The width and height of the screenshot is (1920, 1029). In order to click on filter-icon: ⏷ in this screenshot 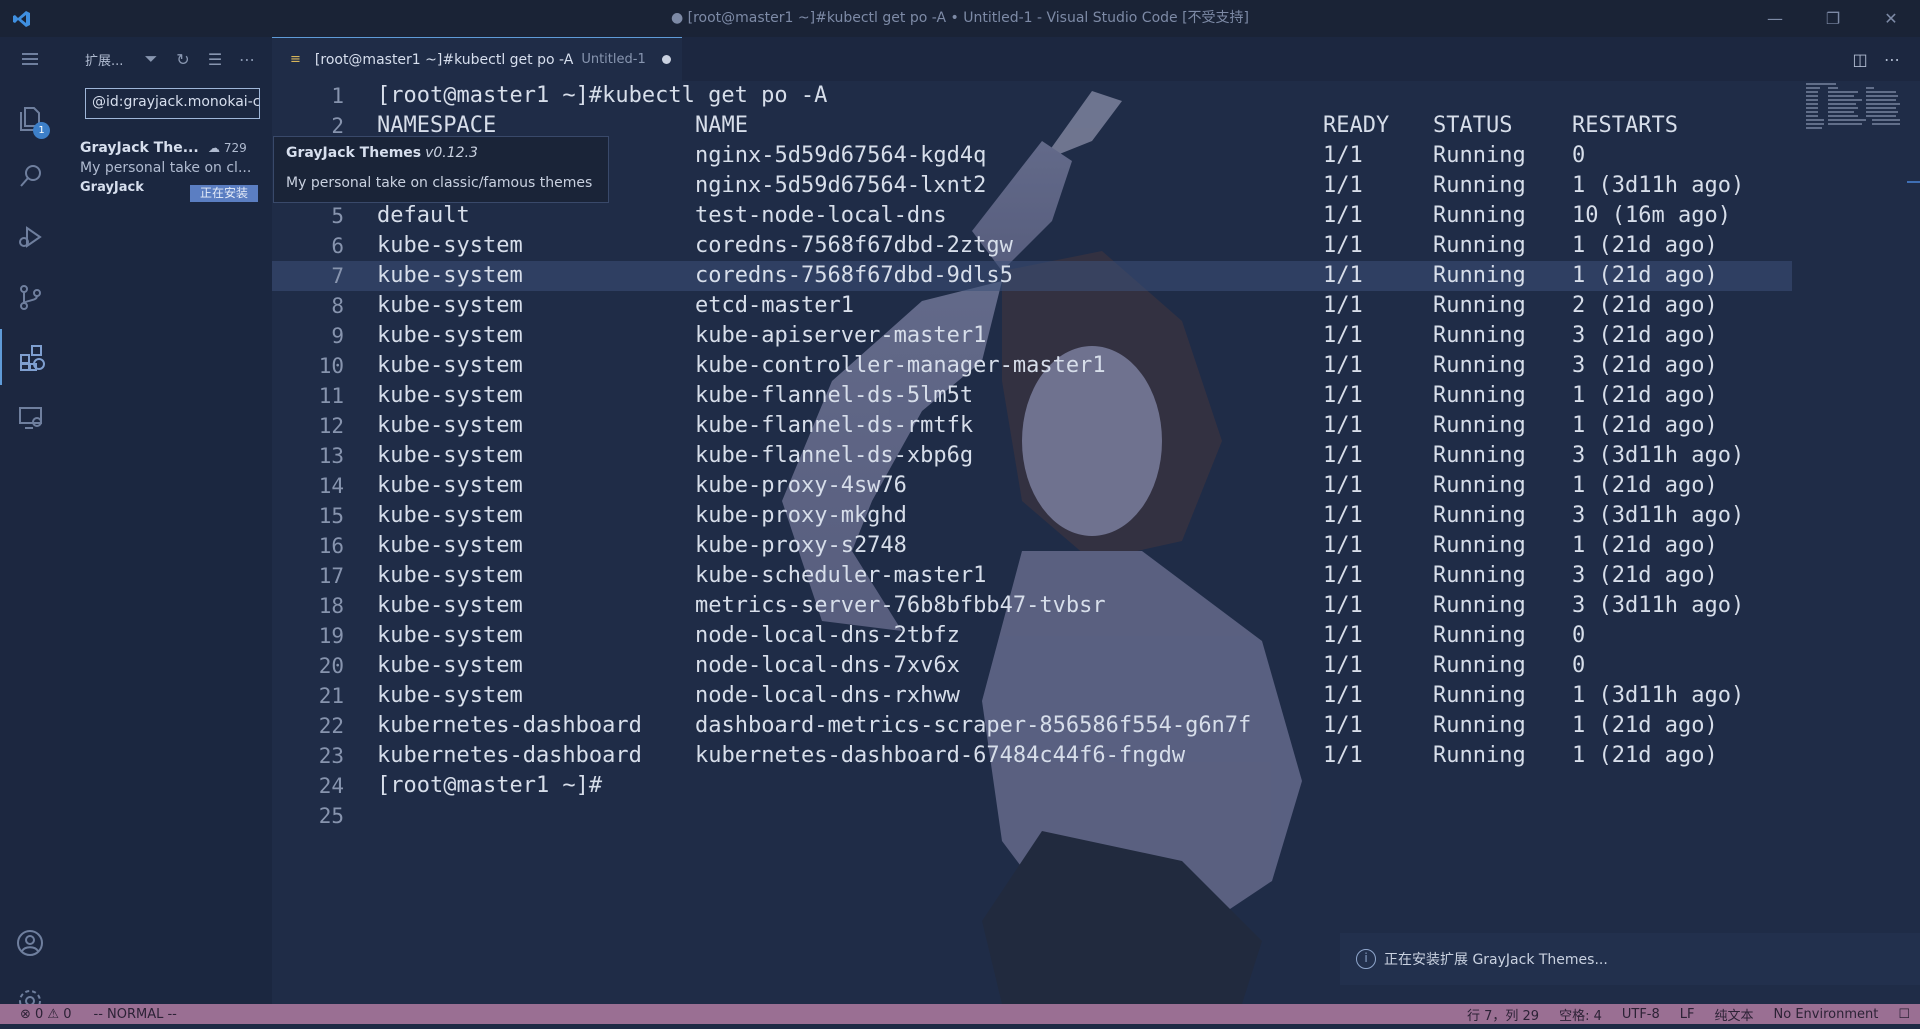, I will do `click(151, 59)`.